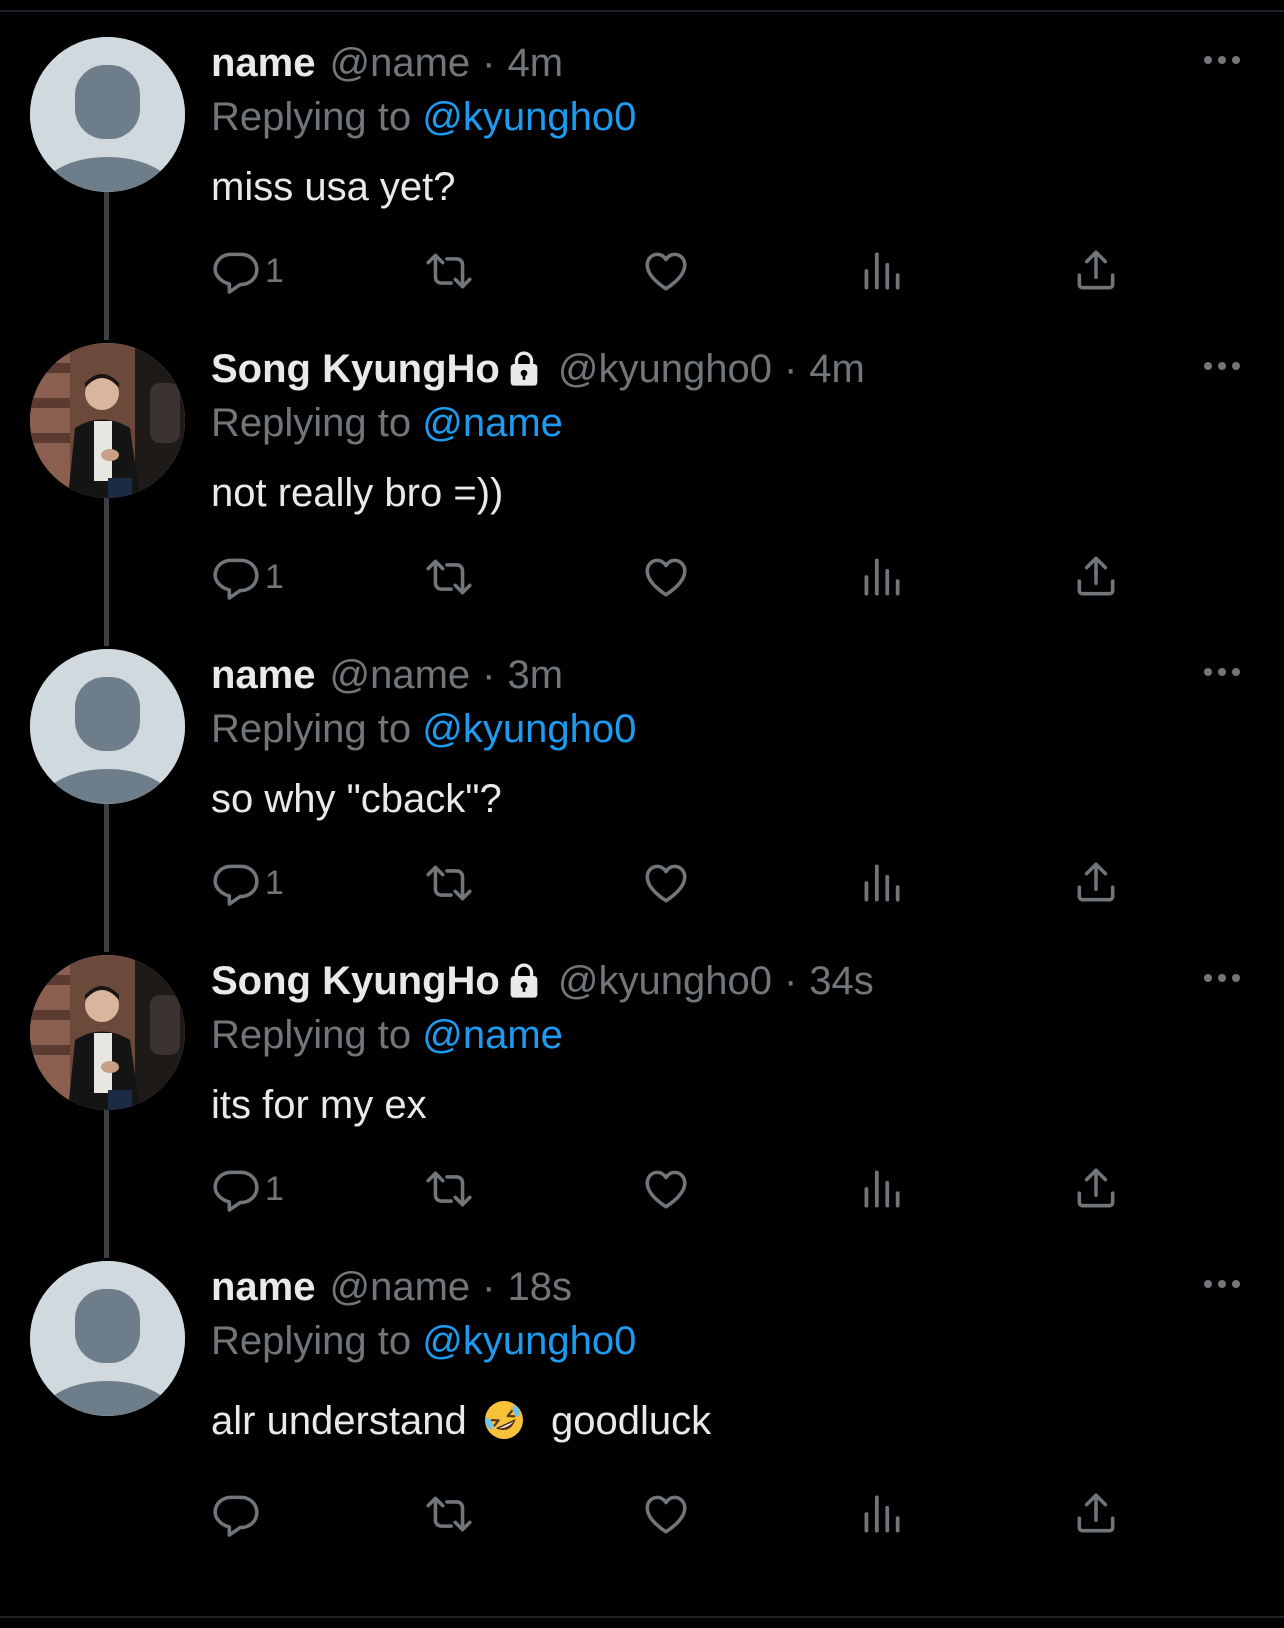 The image size is (1284, 1628). I want to click on action-bar: 1, so click(663, 883).